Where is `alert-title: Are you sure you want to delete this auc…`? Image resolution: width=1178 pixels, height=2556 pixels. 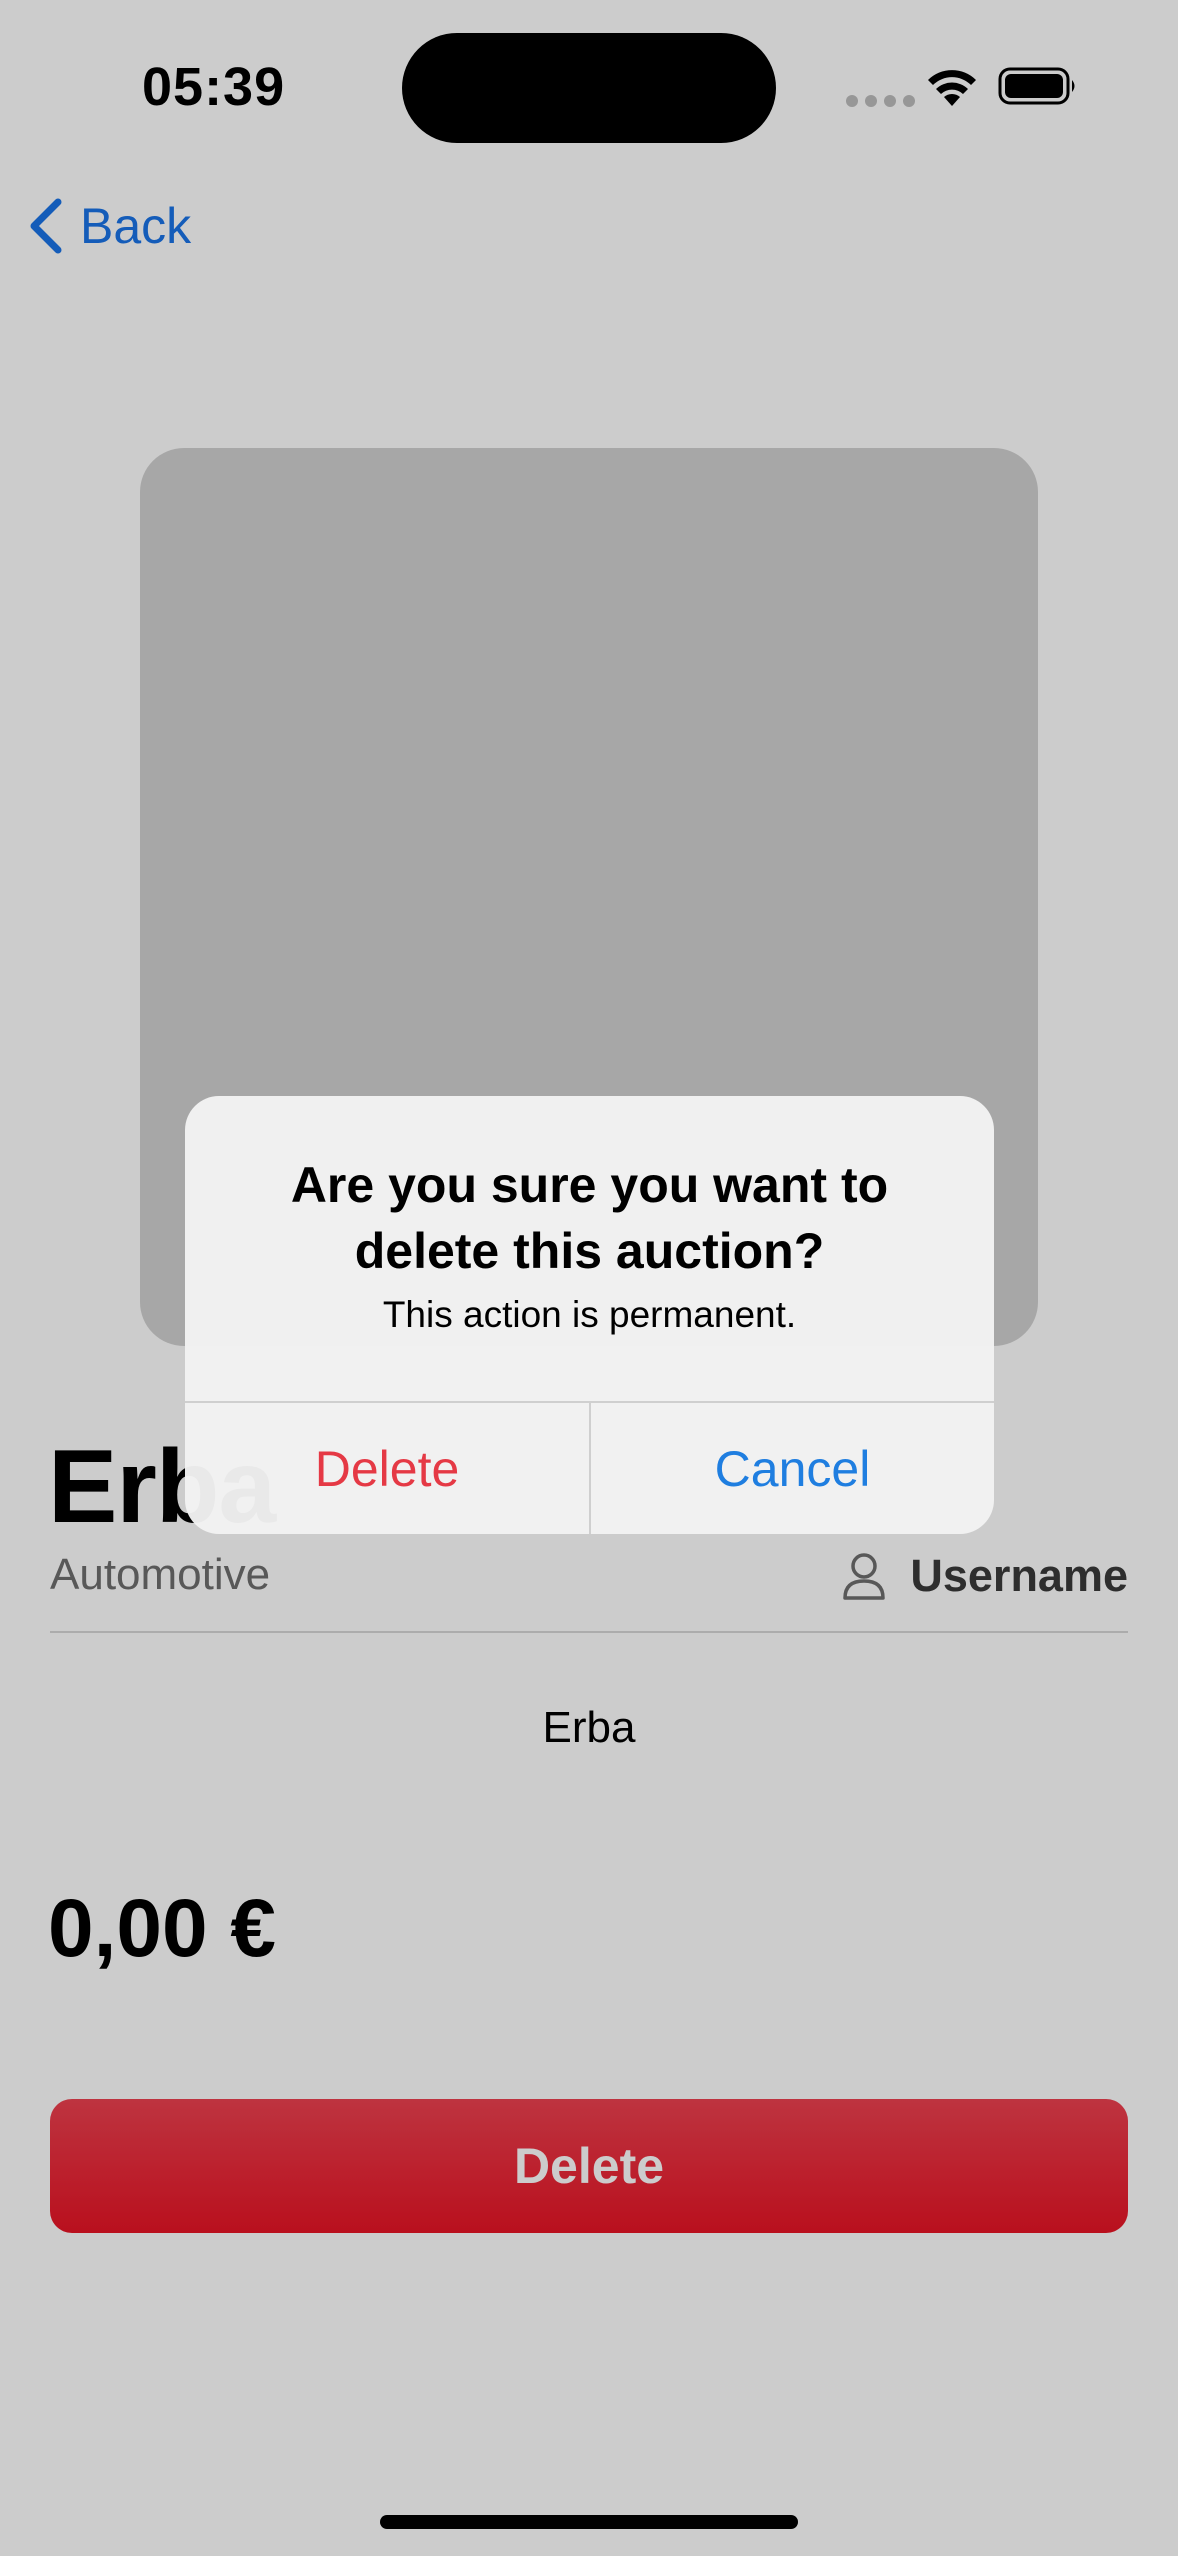 alert-title: Are you sure you want to delete this auc… is located at coordinates (589, 1218).